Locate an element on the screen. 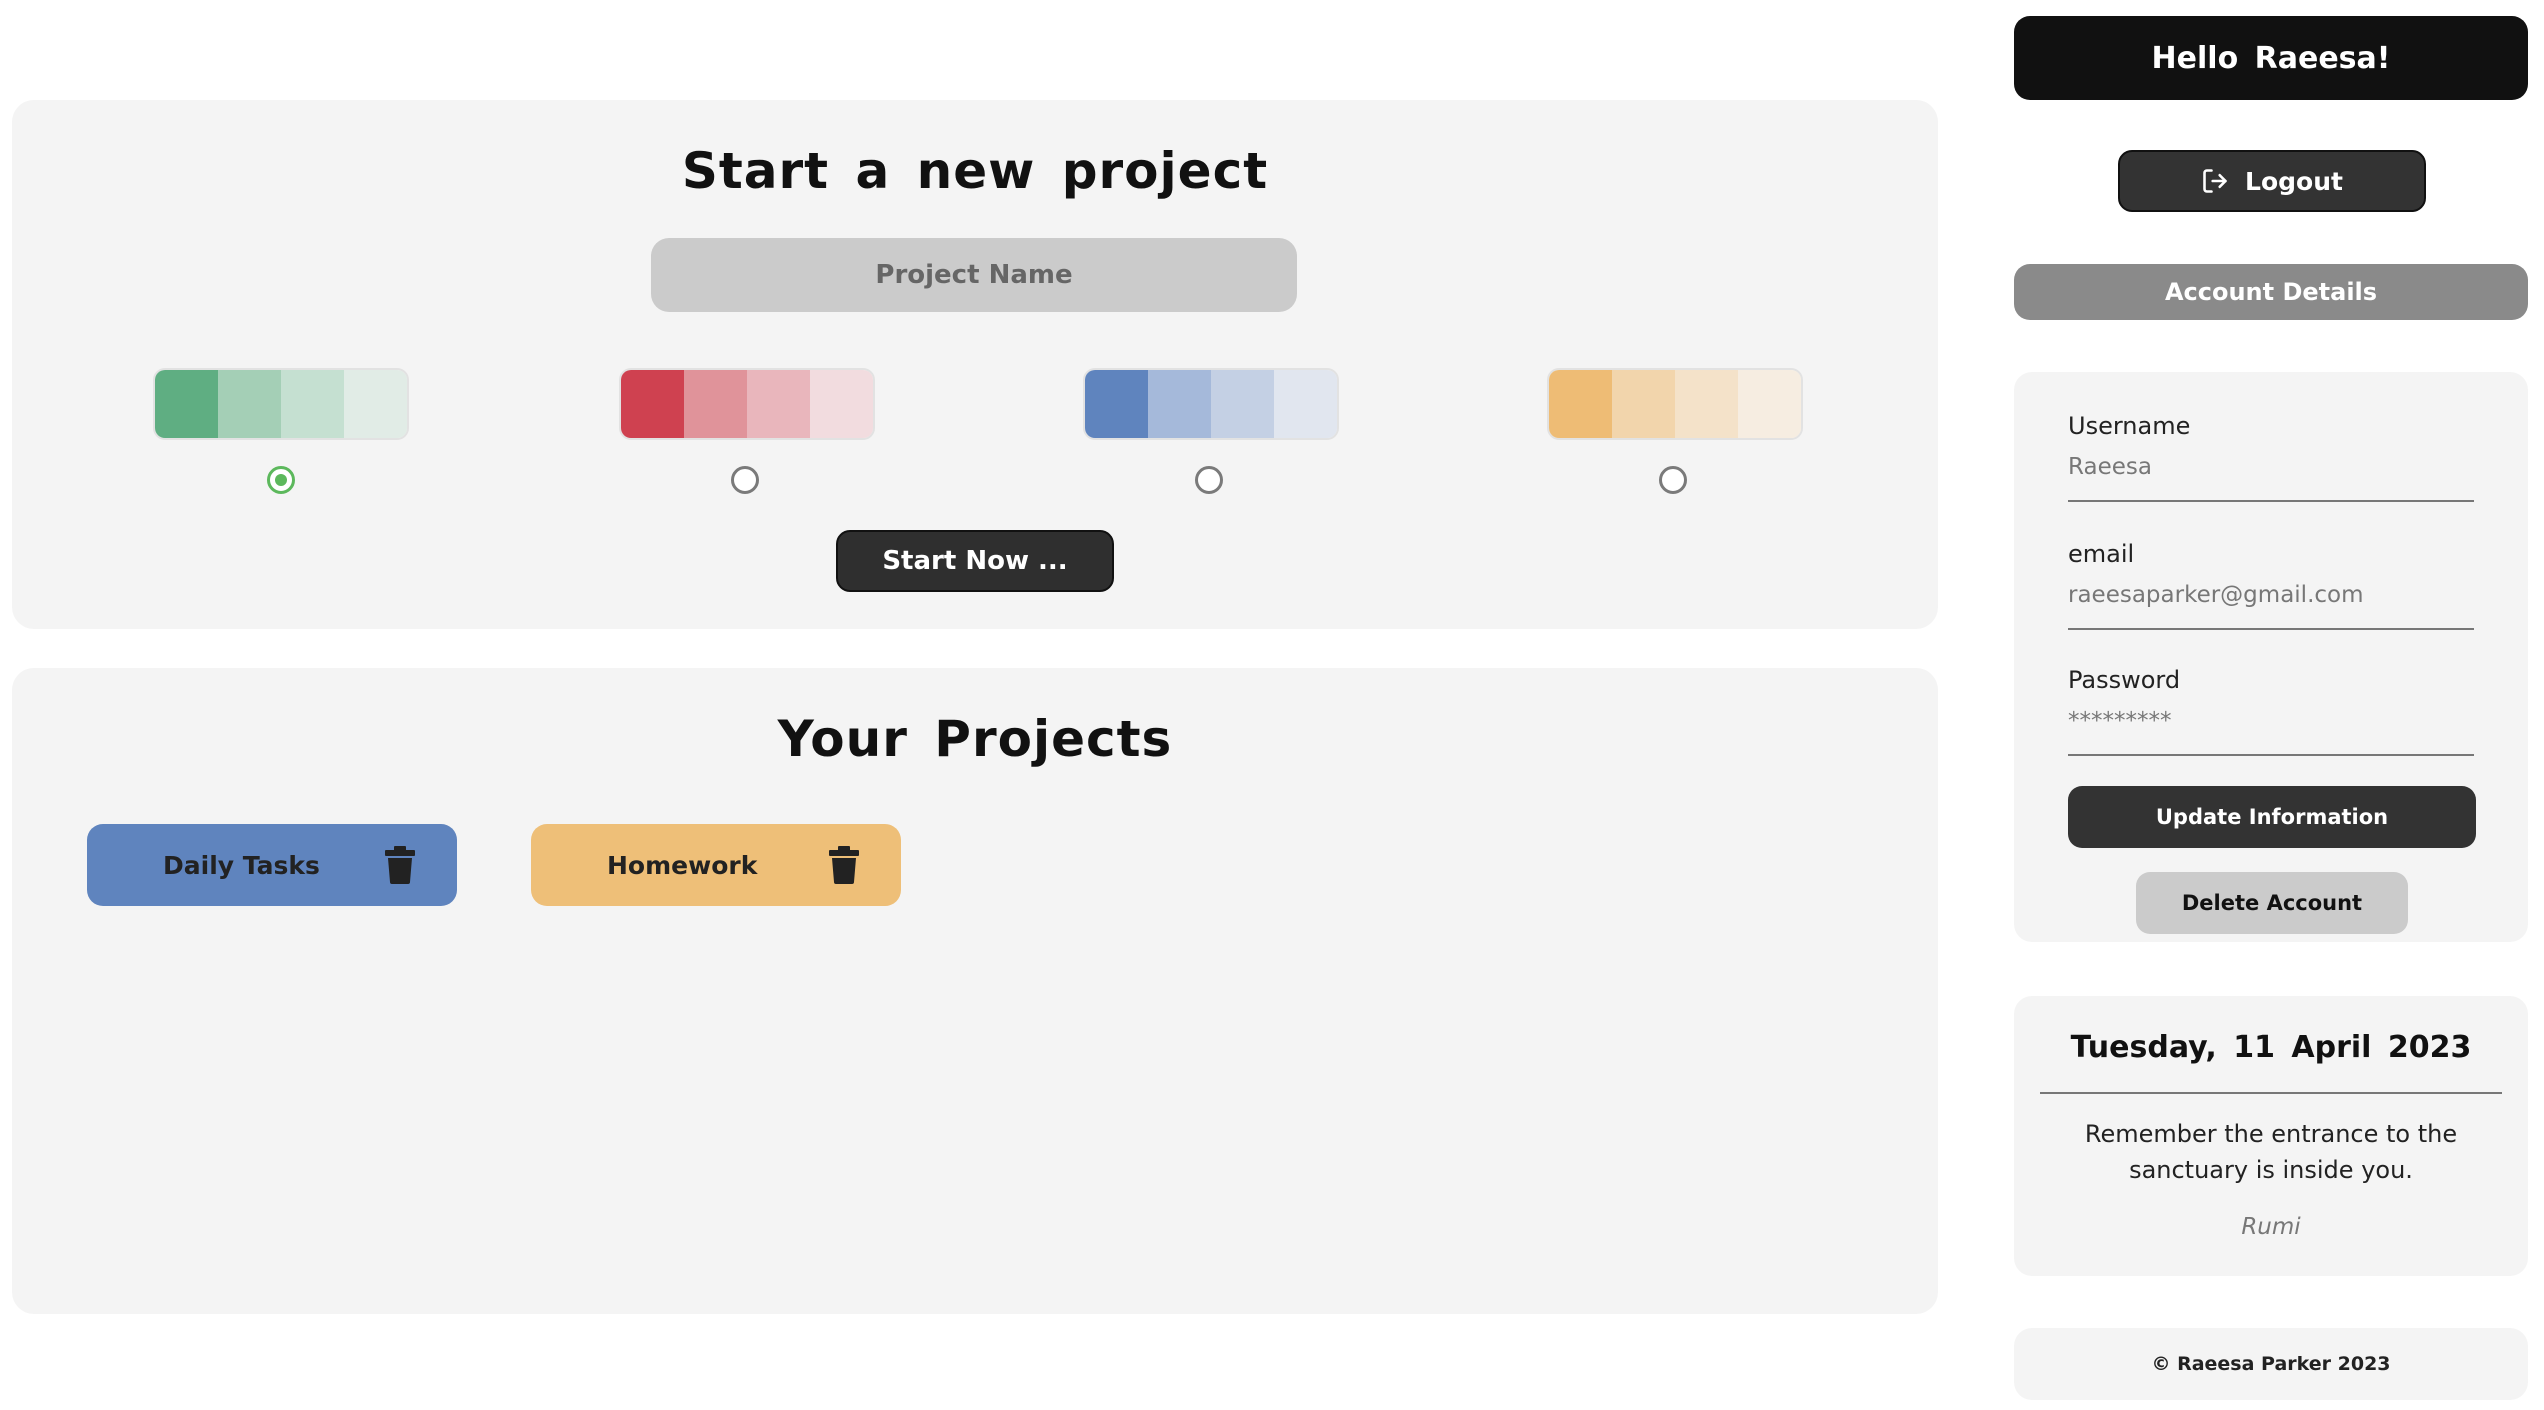 The height and width of the screenshot is (1410, 2544). palette-orange-swatch is located at coordinates (1675, 404).